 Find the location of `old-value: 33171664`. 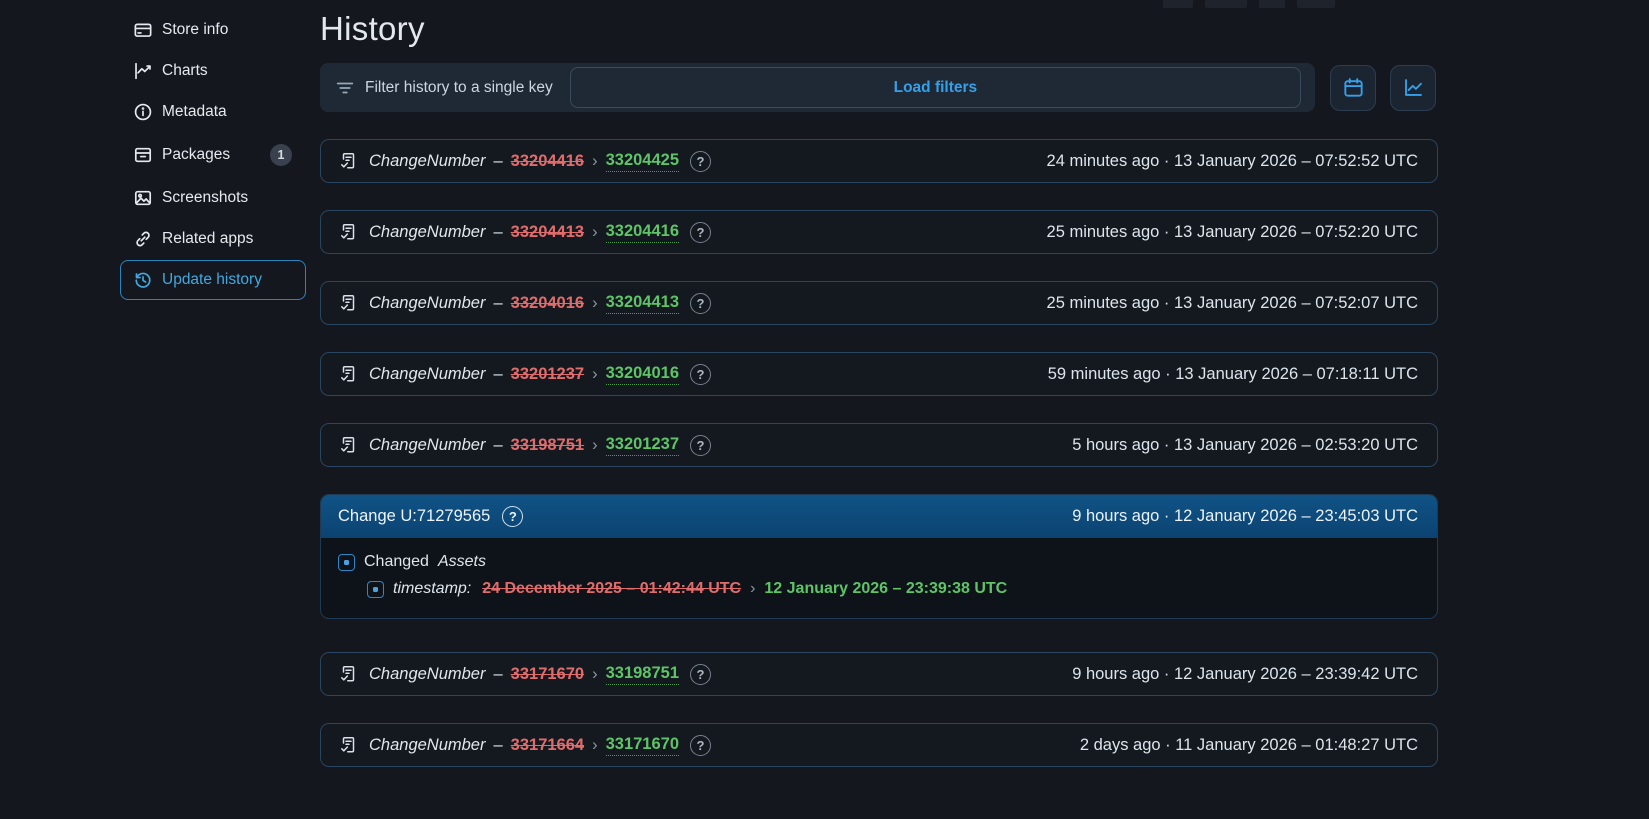

old-value: 33171664 is located at coordinates (547, 744).